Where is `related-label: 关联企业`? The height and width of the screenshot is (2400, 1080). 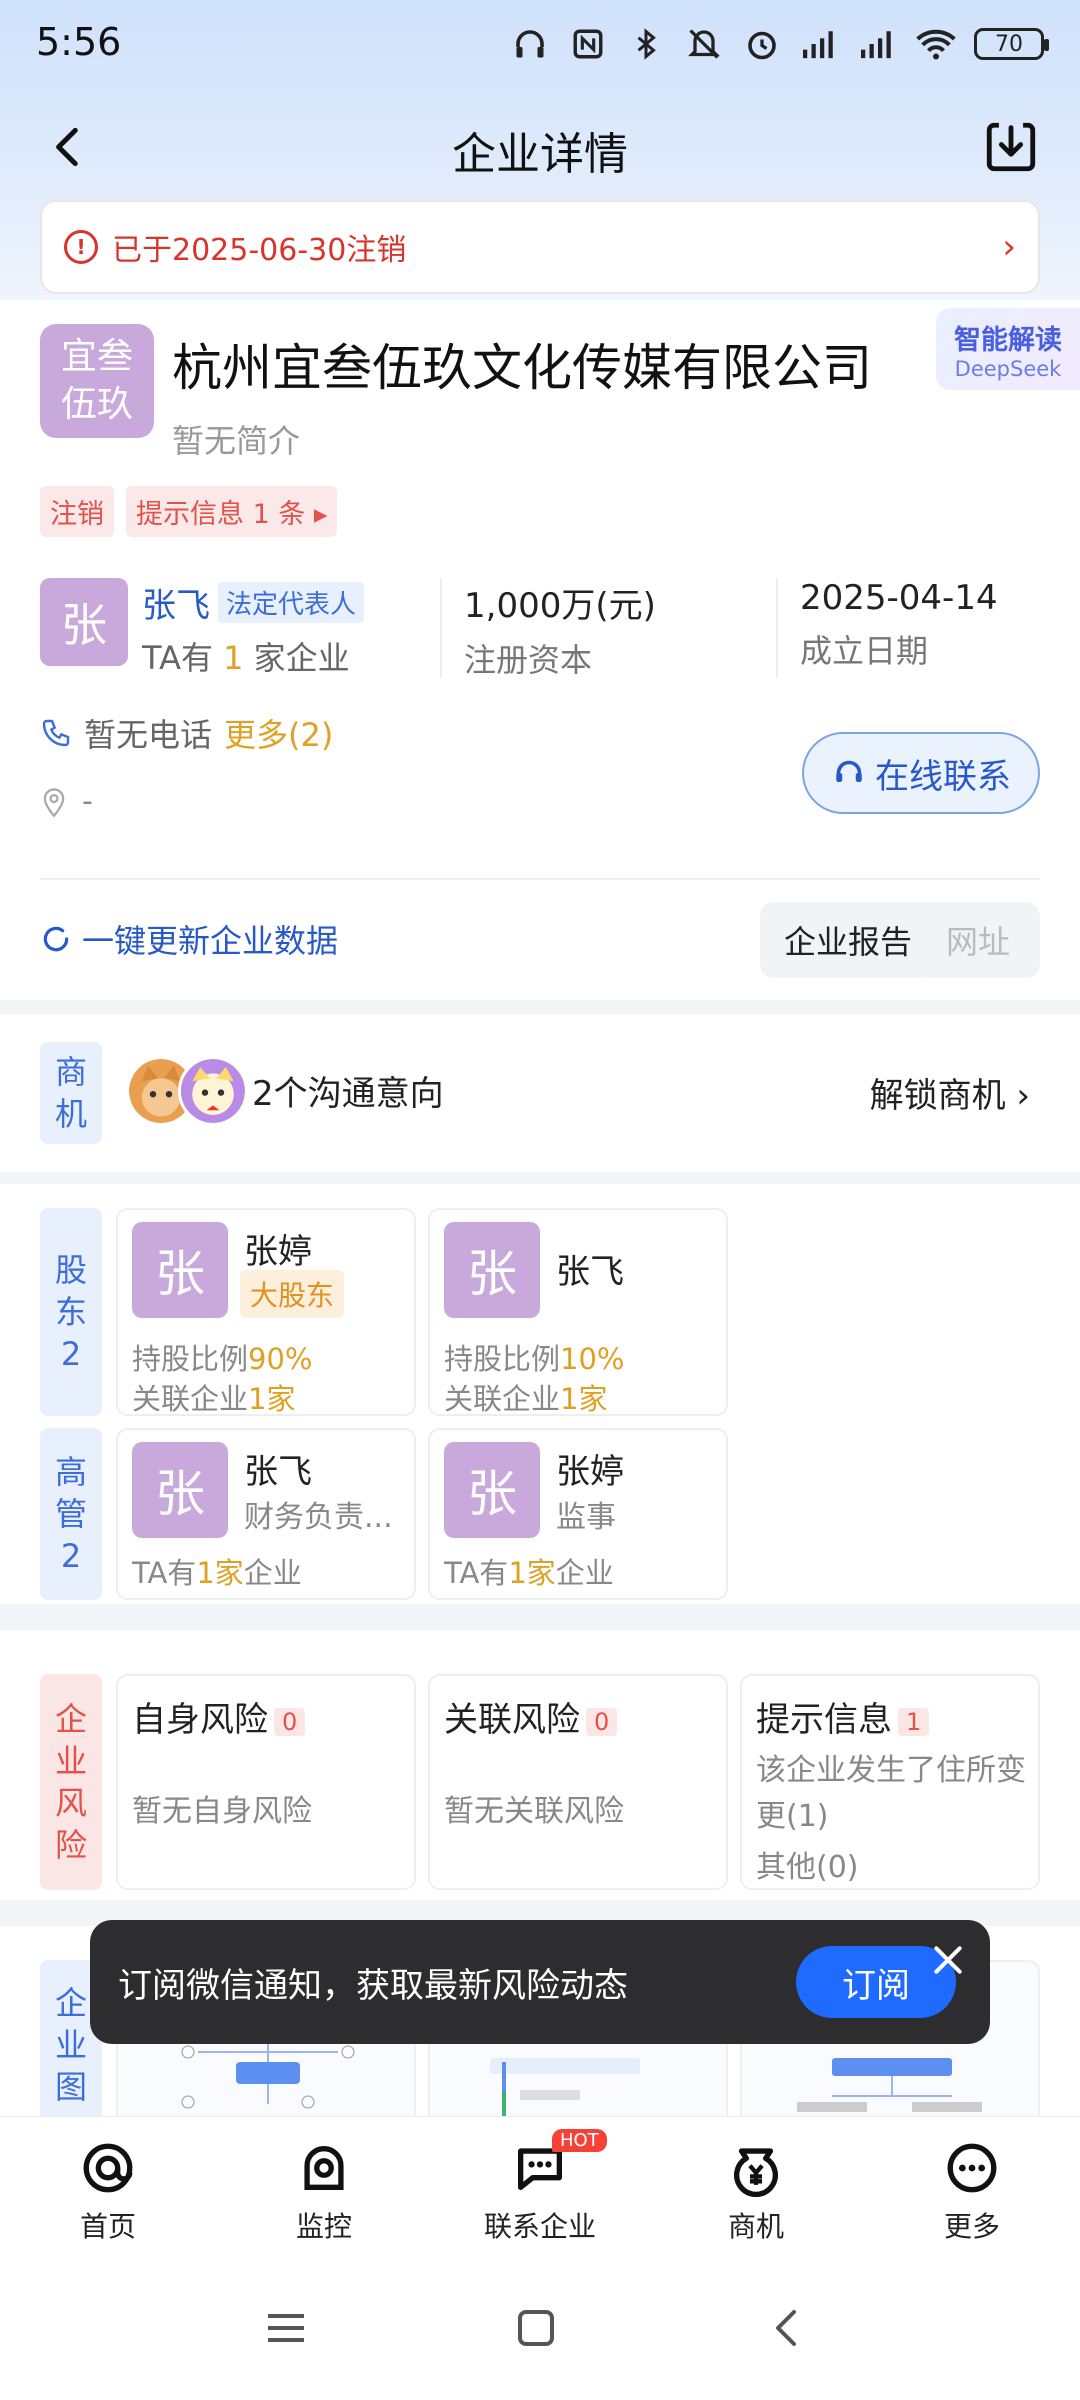 related-label: 关联企业 is located at coordinates (502, 1399).